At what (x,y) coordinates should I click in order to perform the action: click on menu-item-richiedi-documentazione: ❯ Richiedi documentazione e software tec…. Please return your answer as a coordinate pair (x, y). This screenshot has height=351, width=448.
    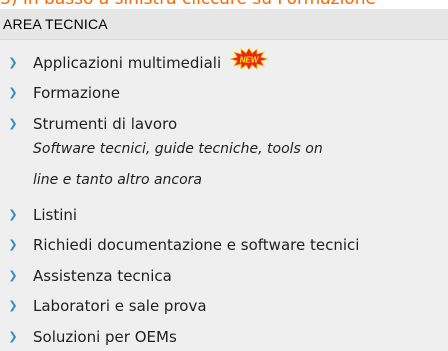
    Looking at the image, I should click on (224, 245).